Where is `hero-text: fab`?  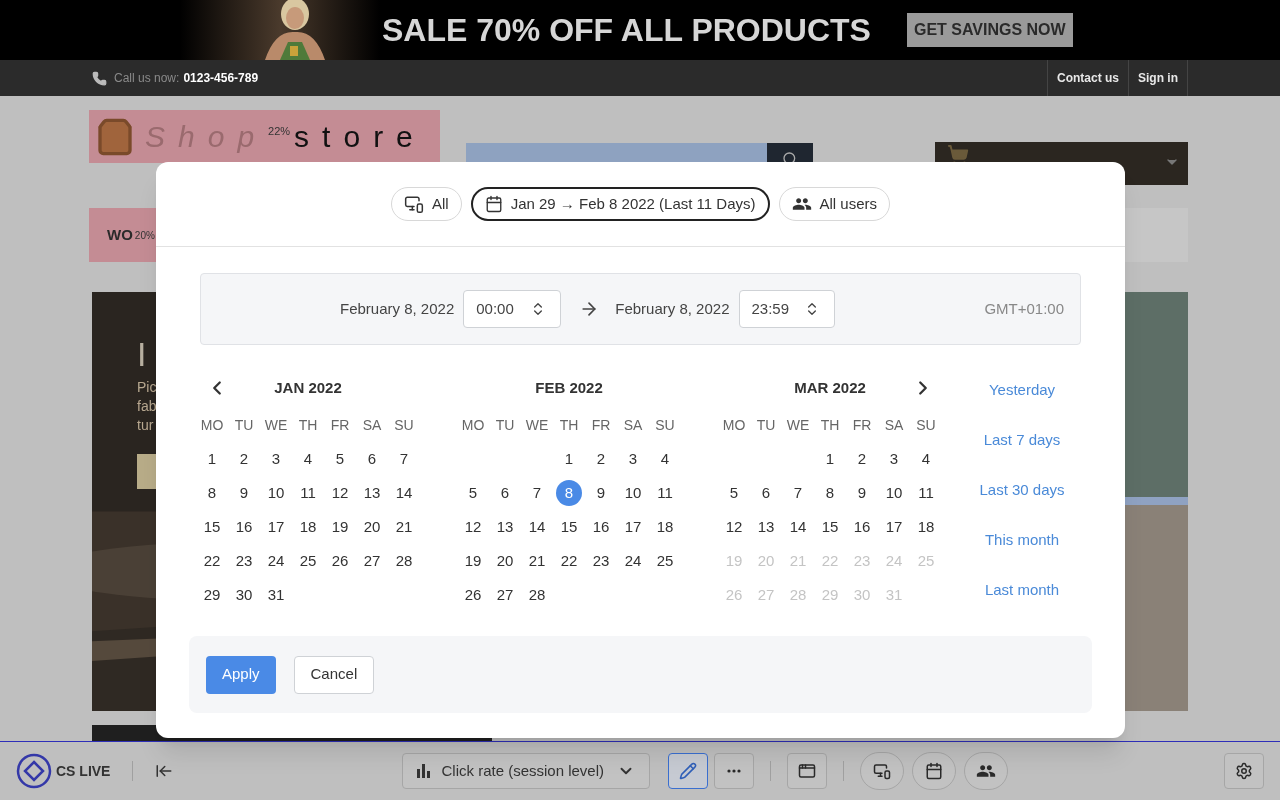 hero-text: fab is located at coordinates (147, 406).